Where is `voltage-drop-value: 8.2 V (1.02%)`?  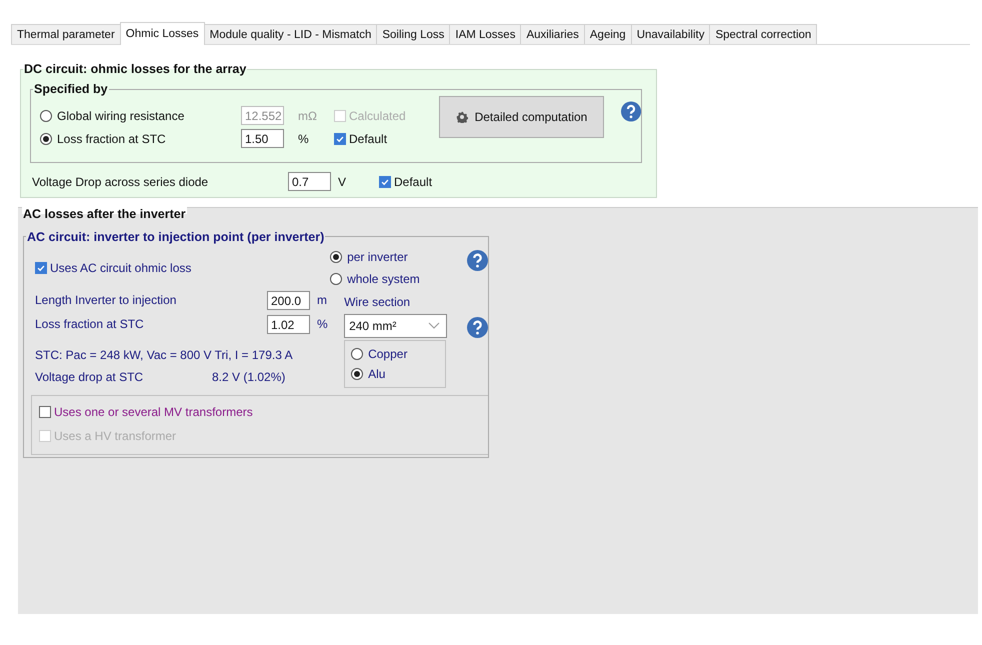
voltage-drop-value: 8.2 V (1.02%) is located at coordinates (249, 377).